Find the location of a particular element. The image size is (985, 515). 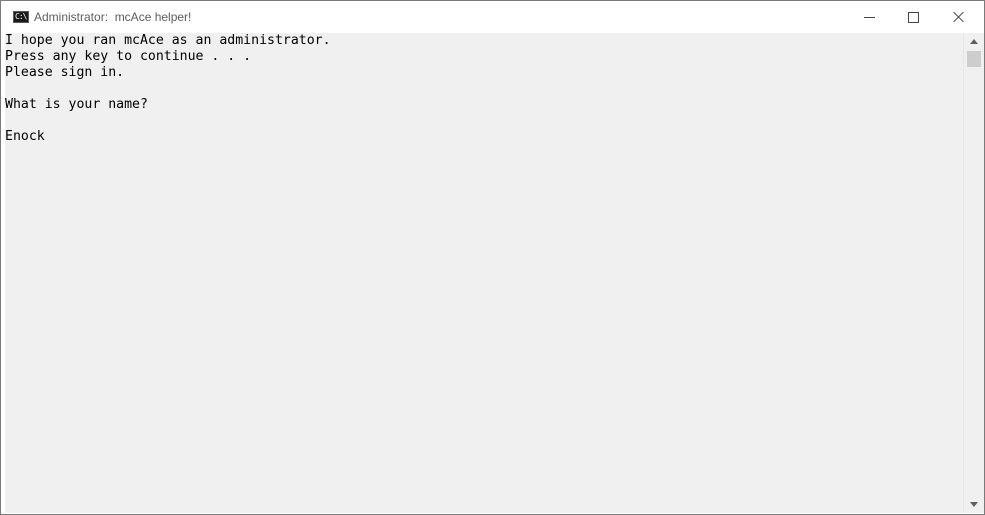

maximize-icon is located at coordinates (913, 17).